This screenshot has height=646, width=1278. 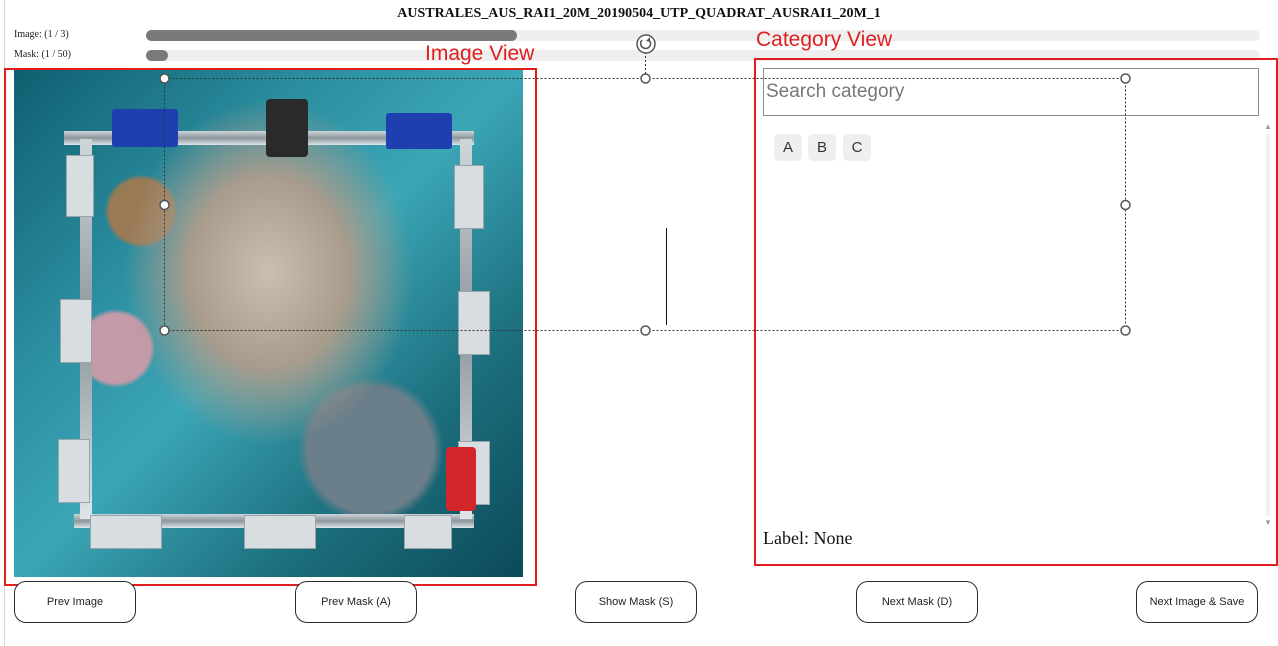 I want to click on resize-handle-bottom-left, so click(x=164, y=330).